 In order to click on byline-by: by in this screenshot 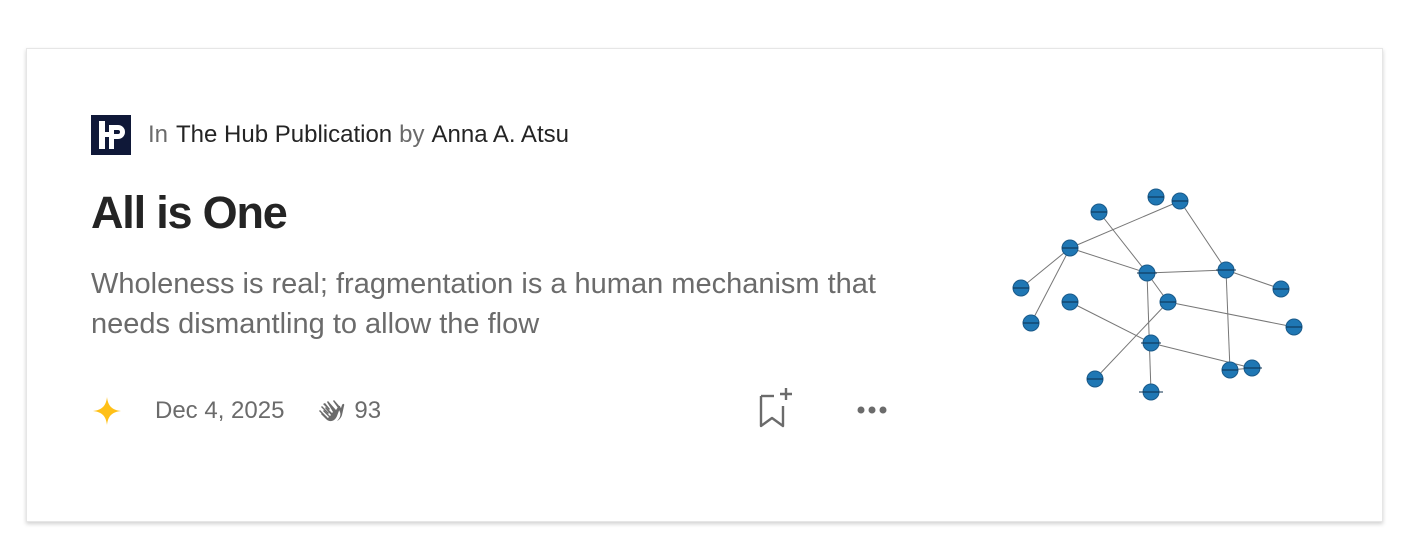, I will do `click(412, 134)`.